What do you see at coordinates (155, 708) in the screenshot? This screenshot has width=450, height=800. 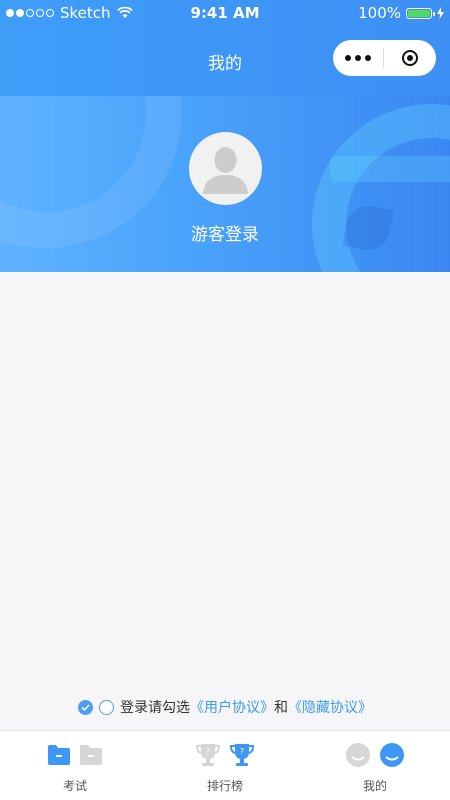 I see `agreement-prefix: 登录请勾选` at bounding box center [155, 708].